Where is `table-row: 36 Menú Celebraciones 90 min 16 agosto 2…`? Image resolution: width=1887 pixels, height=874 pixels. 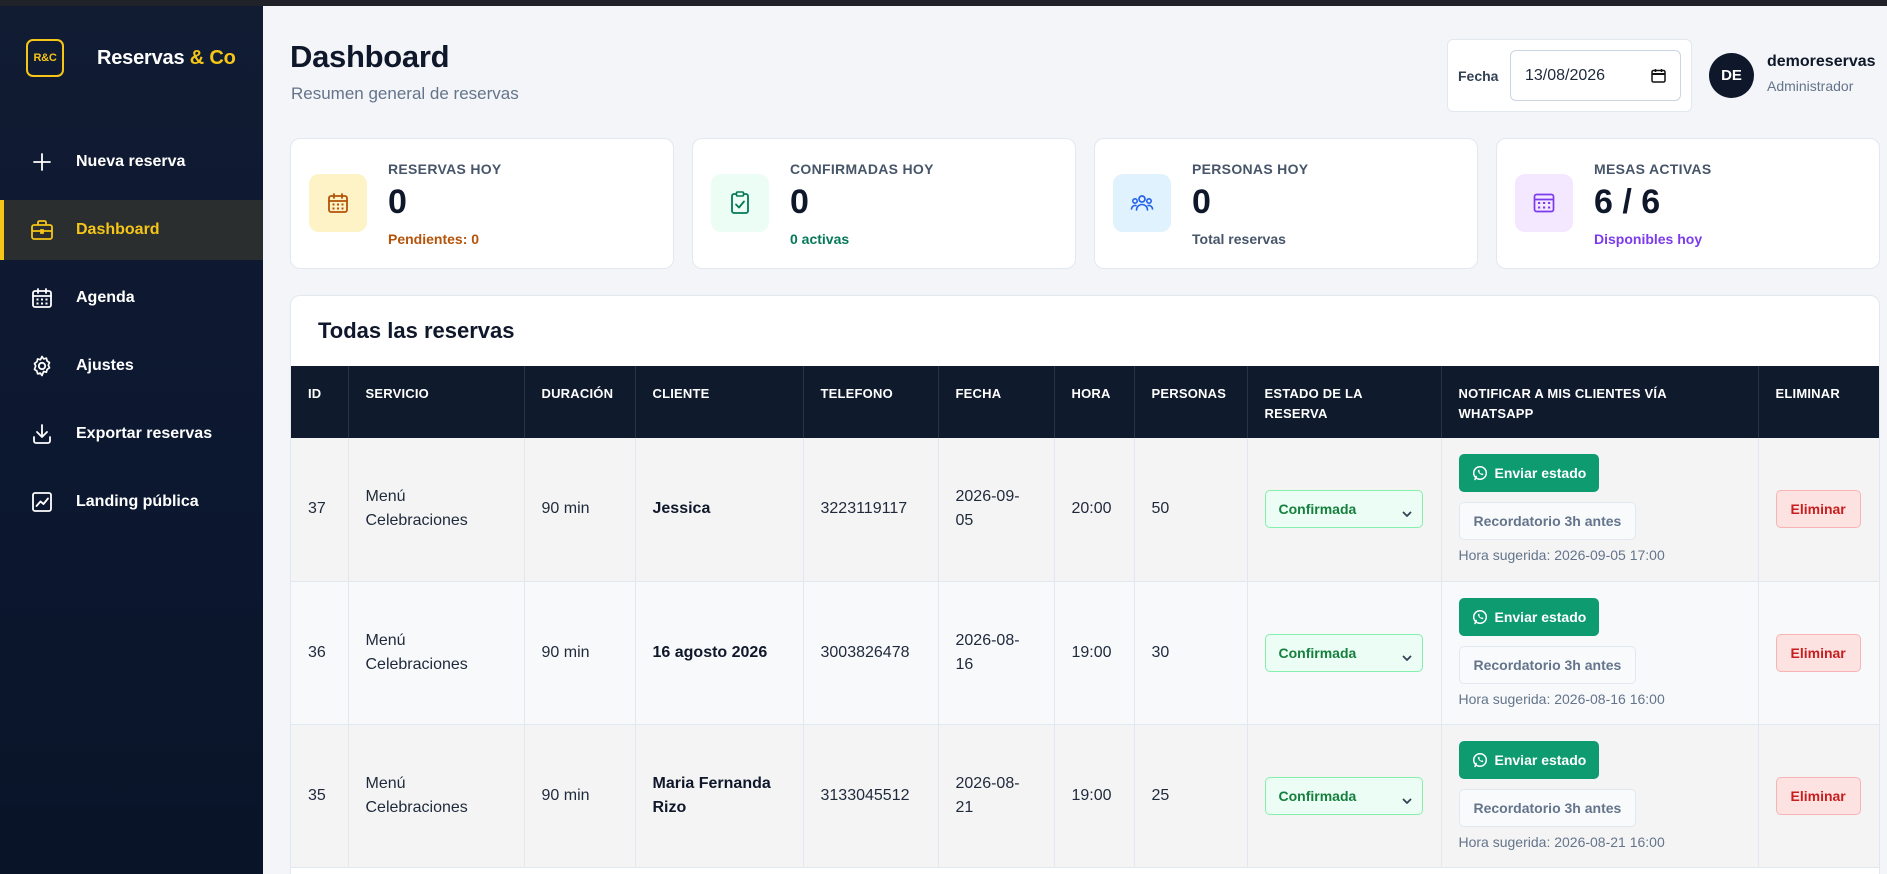
table-row: 36 Menú Celebraciones 90 min 16 agosto 2… is located at coordinates (1085, 653).